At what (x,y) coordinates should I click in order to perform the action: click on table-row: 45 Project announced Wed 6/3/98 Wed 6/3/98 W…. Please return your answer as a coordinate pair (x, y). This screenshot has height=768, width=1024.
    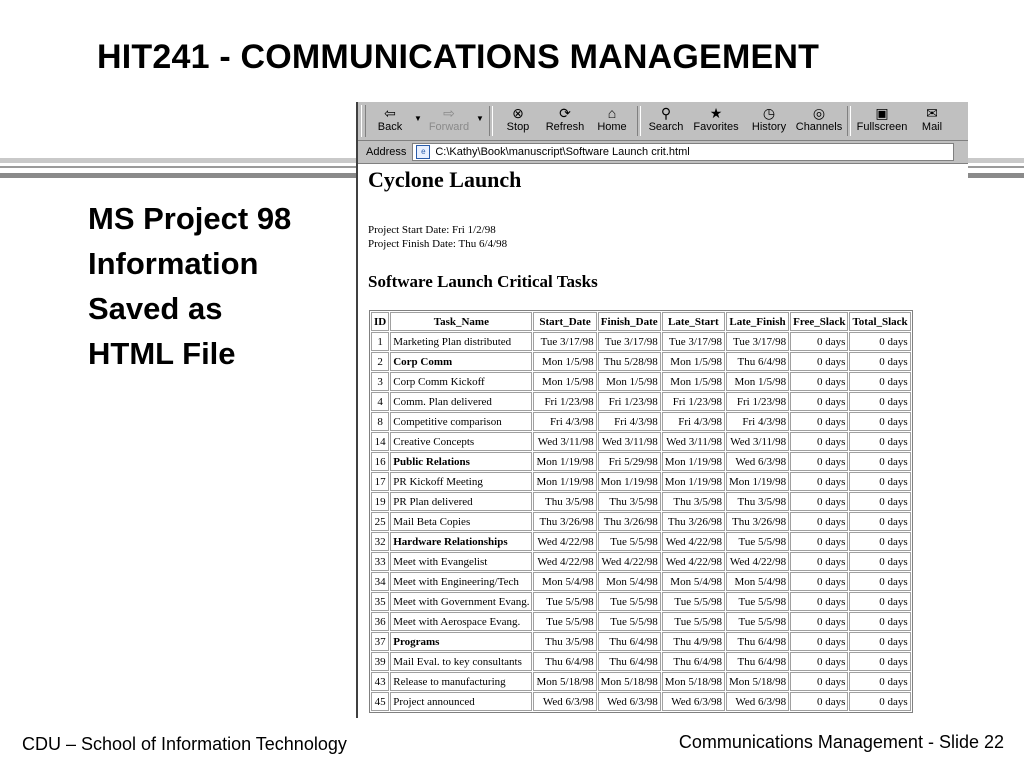
    Looking at the image, I should click on (641, 701).